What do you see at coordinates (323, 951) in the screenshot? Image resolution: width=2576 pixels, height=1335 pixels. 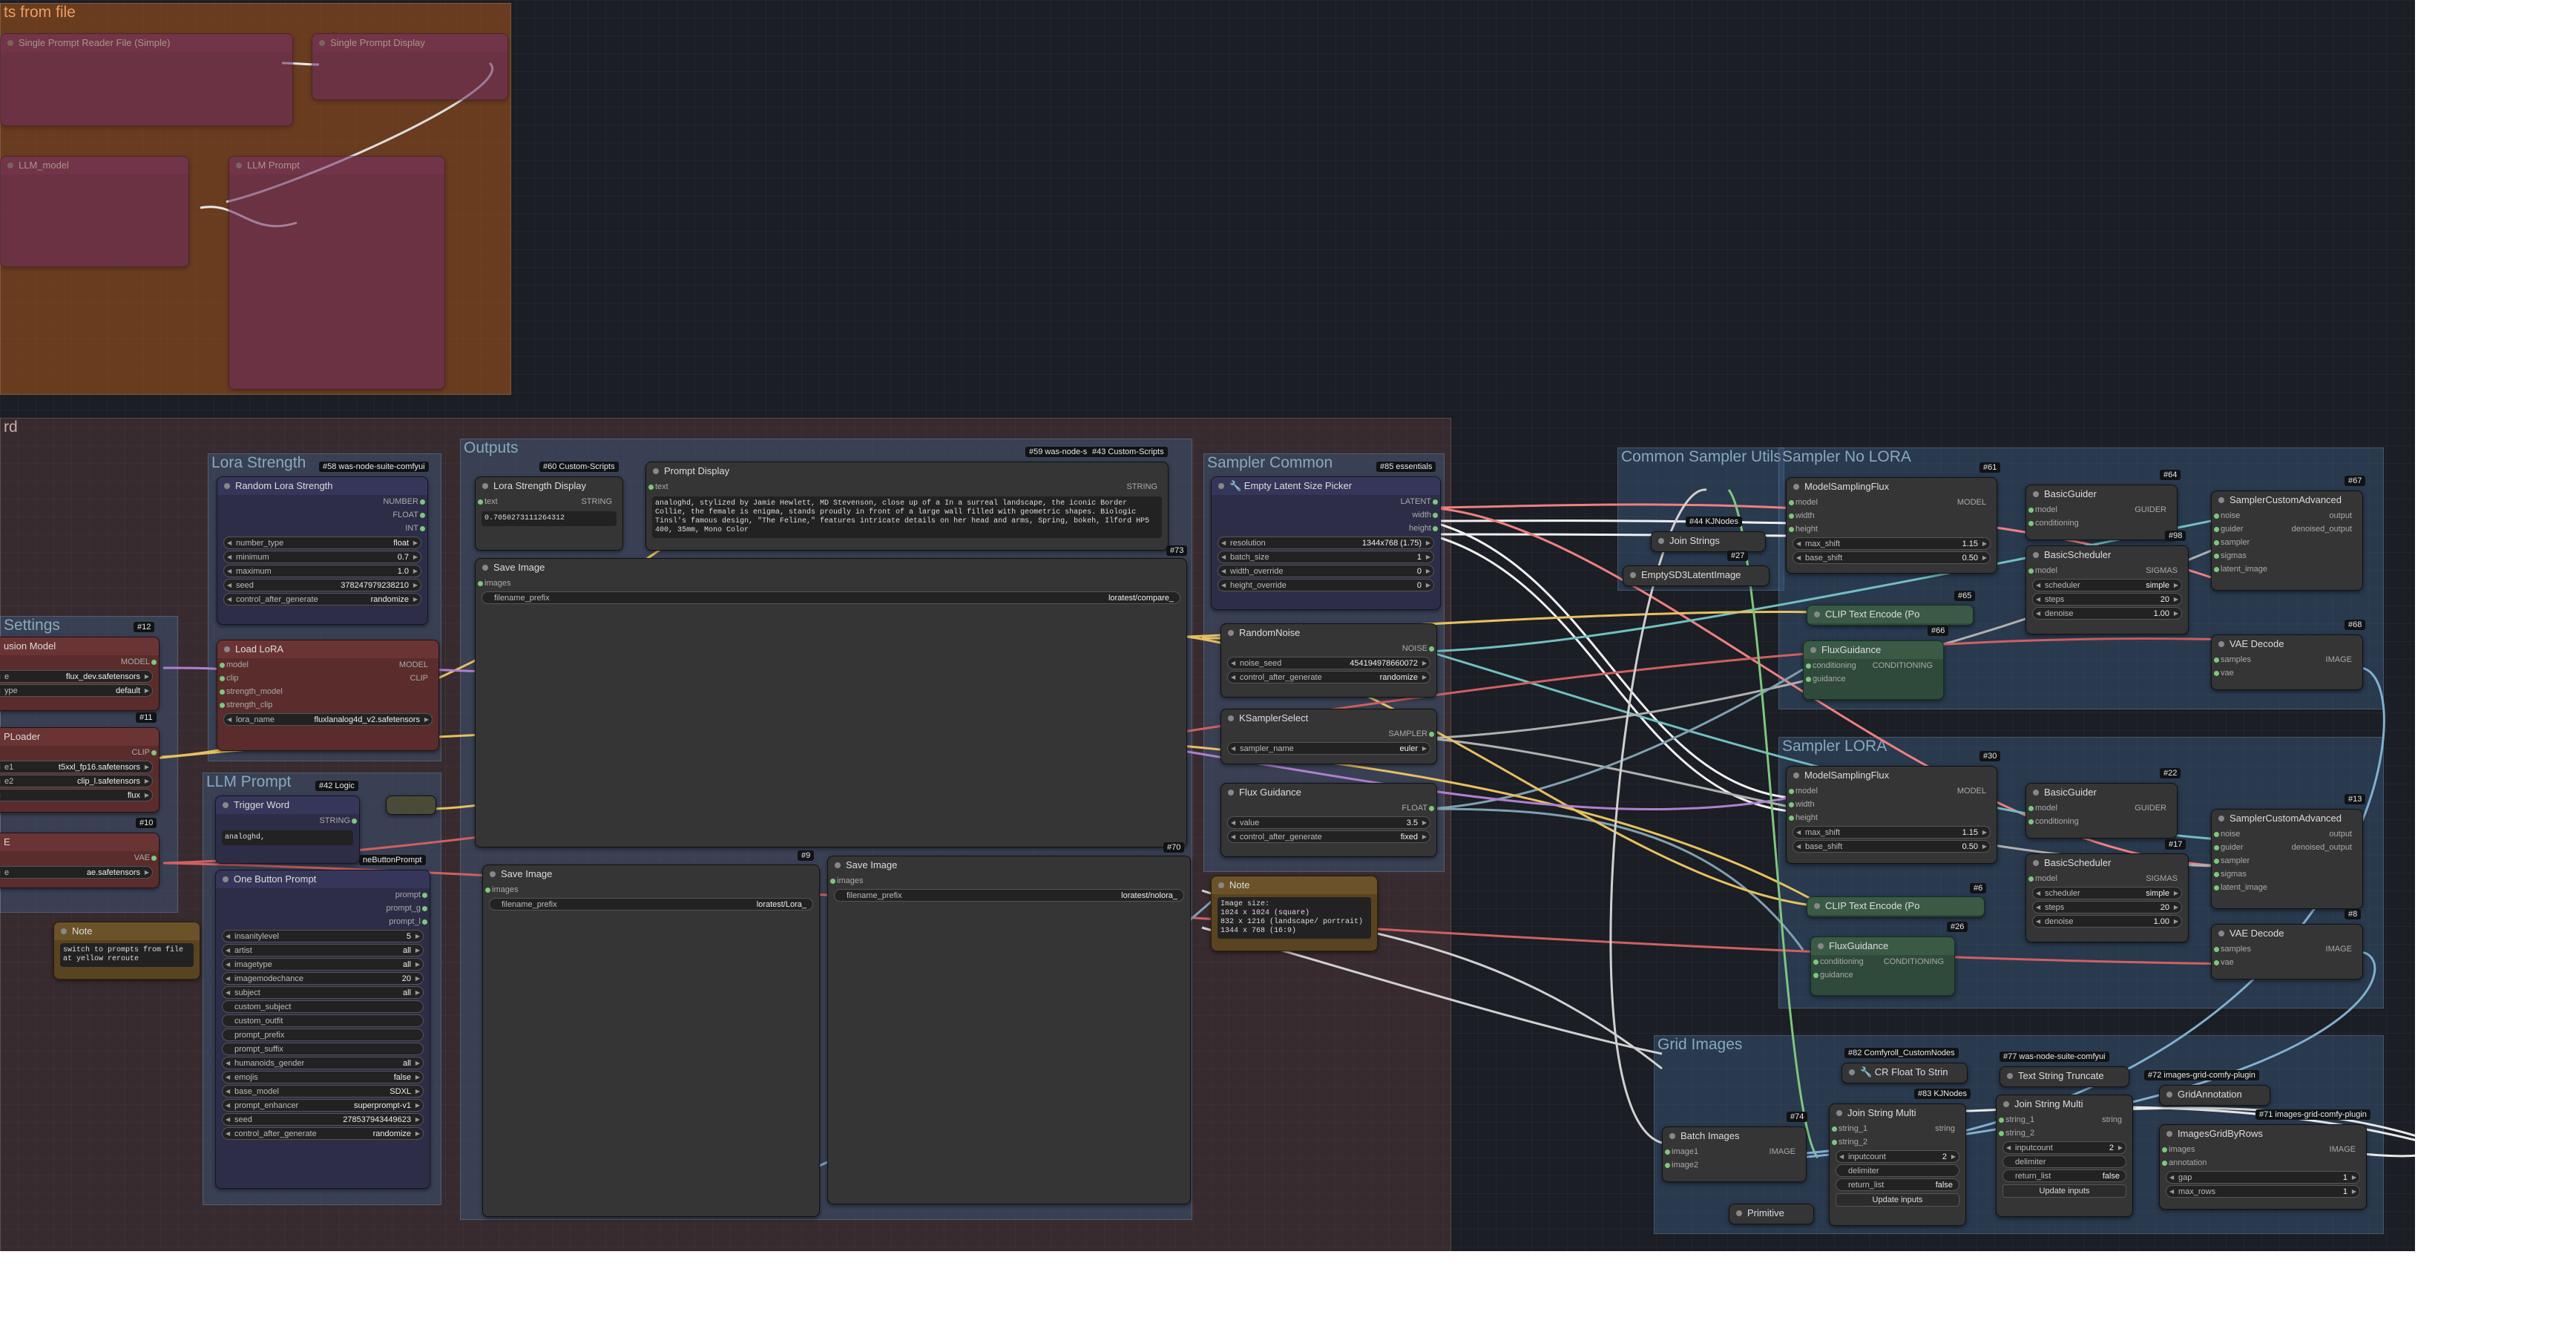 I see `artist-widget: artistall` at bounding box center [323, 951].